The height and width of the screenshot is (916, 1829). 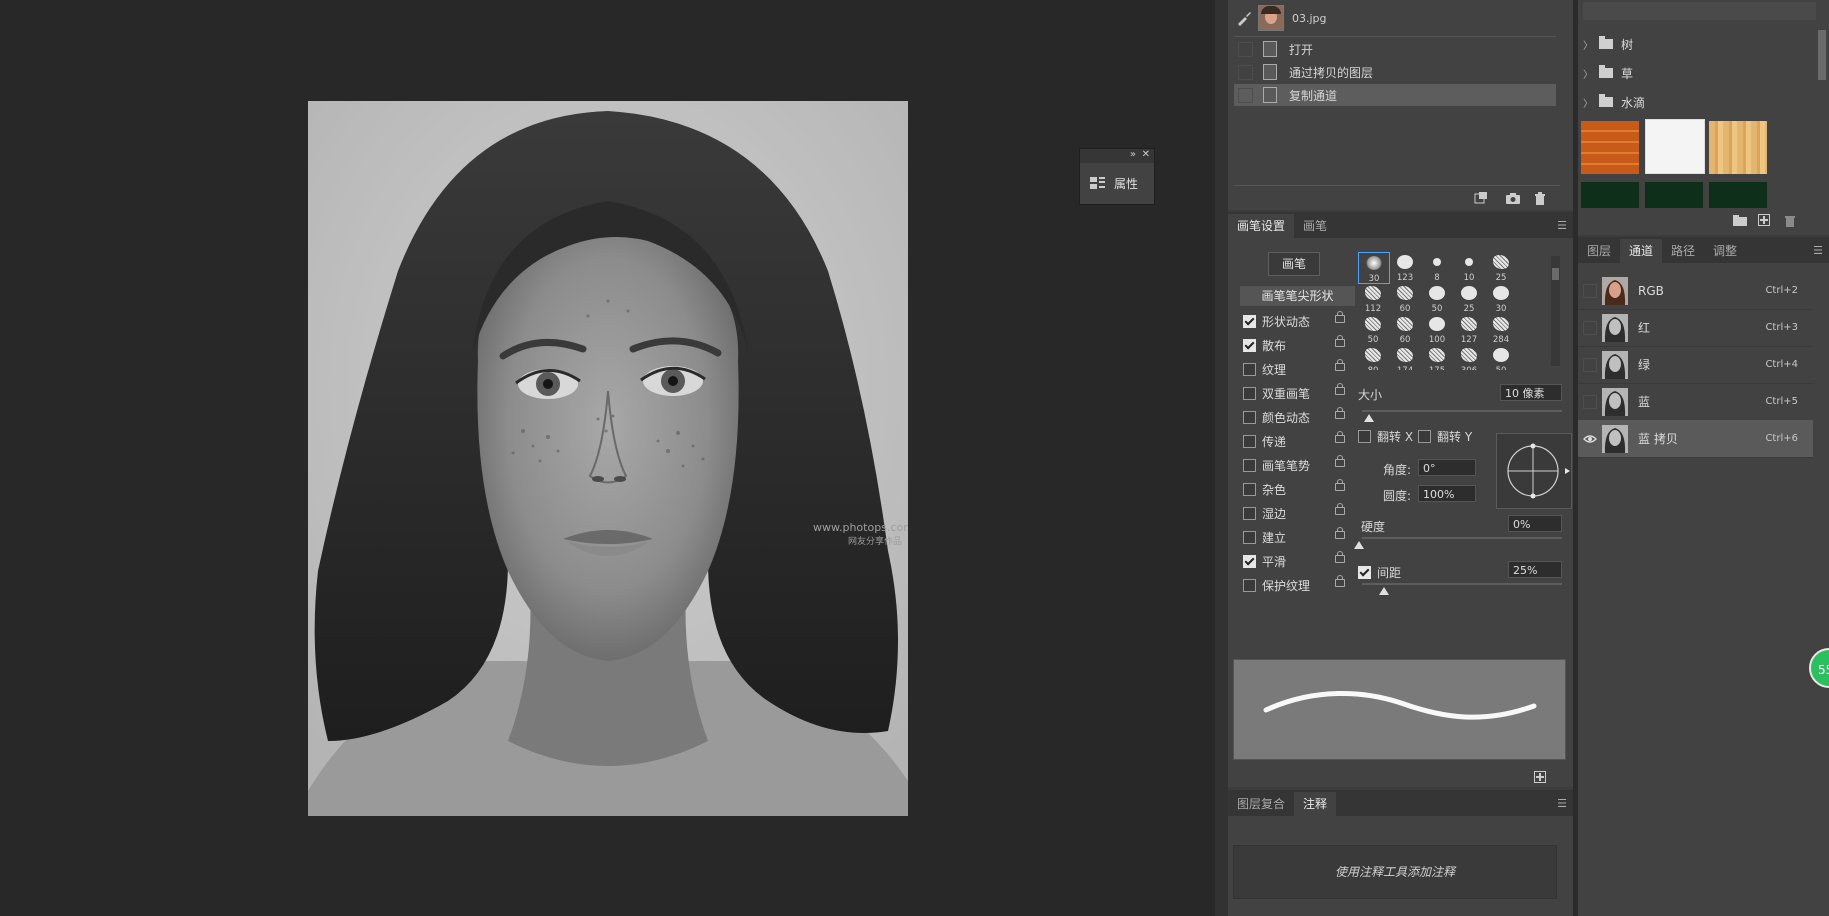 I want to click on library-folder-water-drops: 〉 水滴, so click(x=1700, y=102).